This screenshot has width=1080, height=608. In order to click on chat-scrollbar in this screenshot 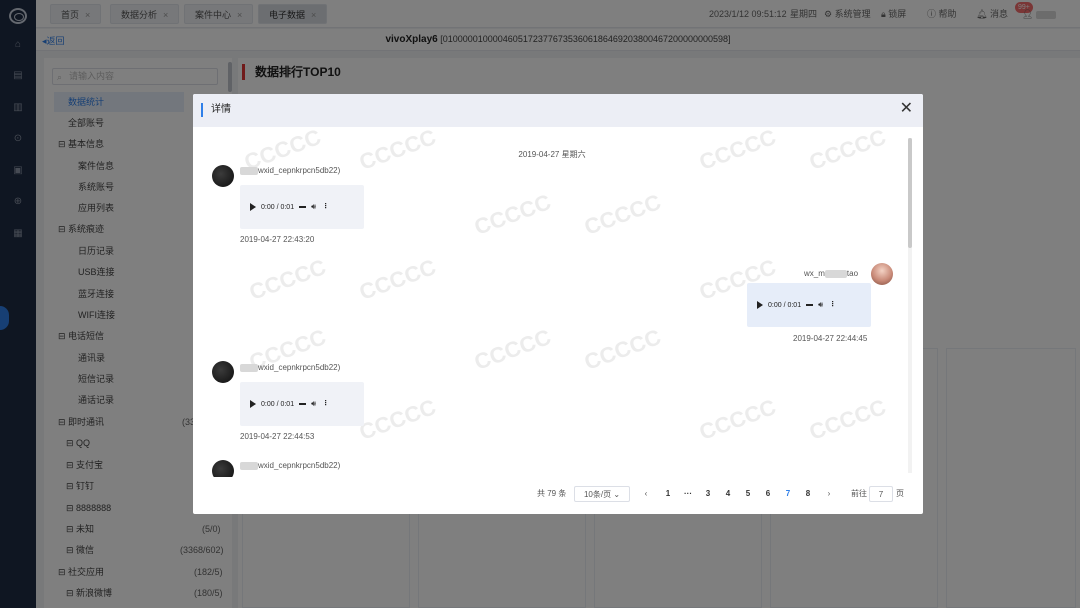, I will do `click(910, 305)`.